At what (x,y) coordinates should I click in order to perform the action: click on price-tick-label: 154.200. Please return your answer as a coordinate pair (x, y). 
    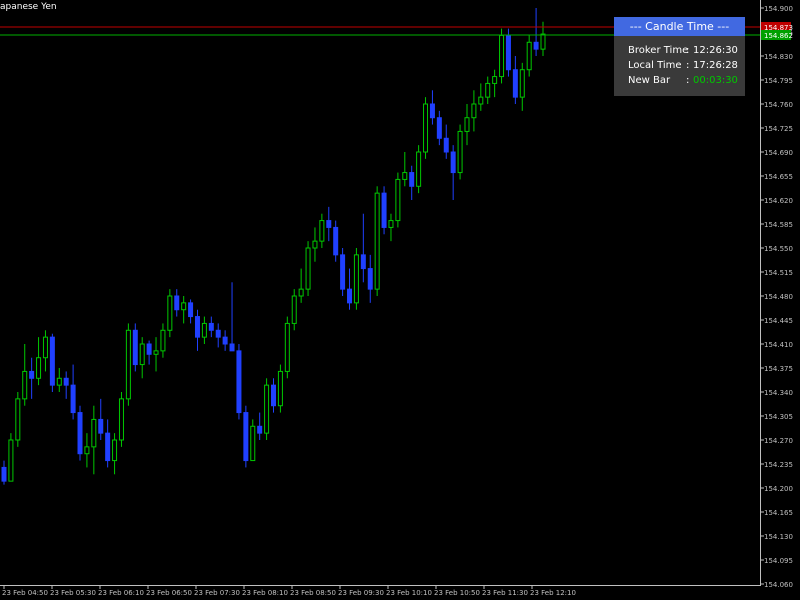
    Looking at the image, I should click on (778, 489).